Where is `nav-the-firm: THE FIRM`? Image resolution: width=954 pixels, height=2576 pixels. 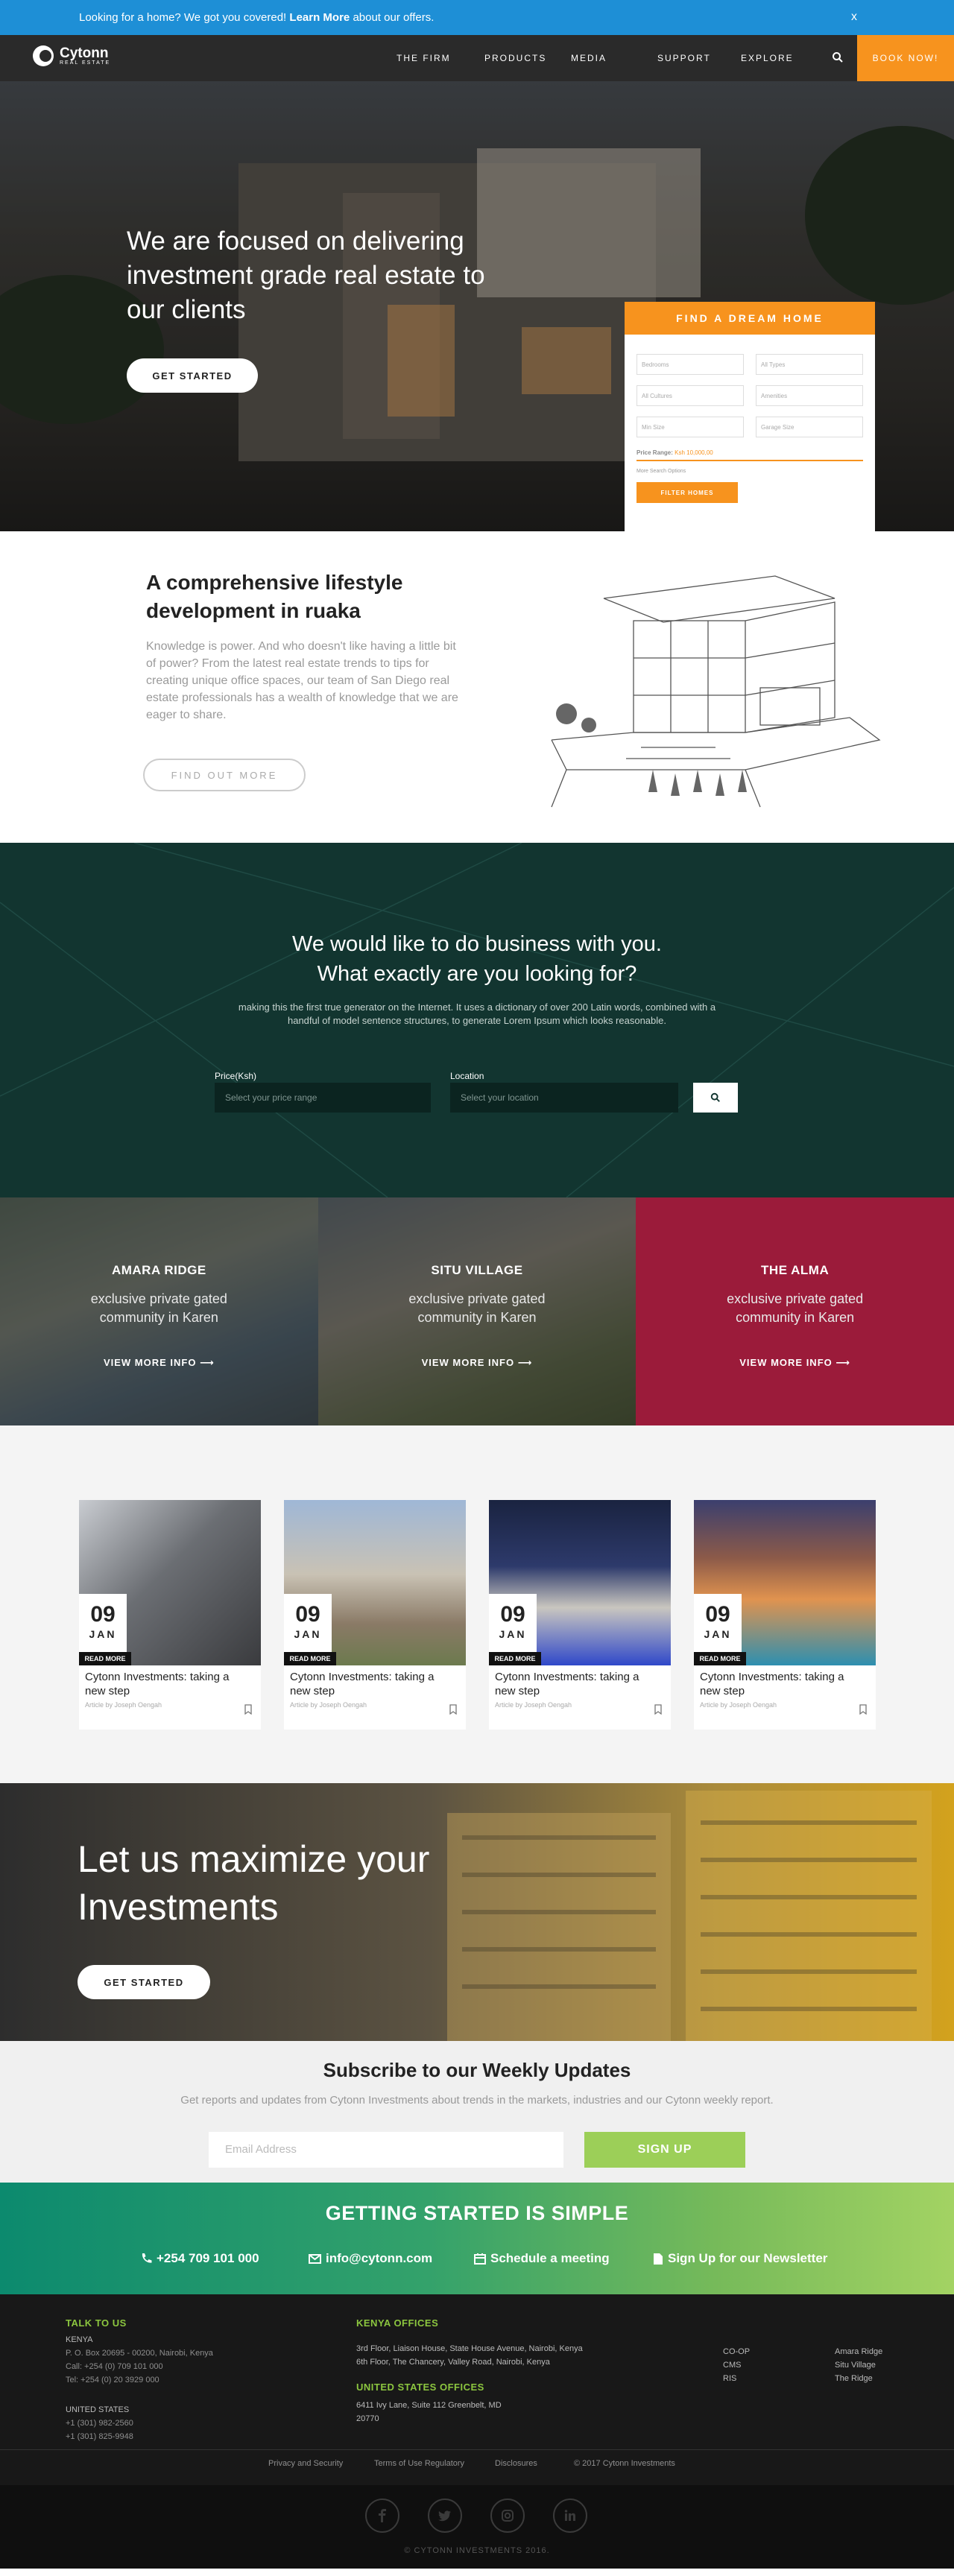 nav-the-firm: THE FIRM is located at coordinates (424, 58).